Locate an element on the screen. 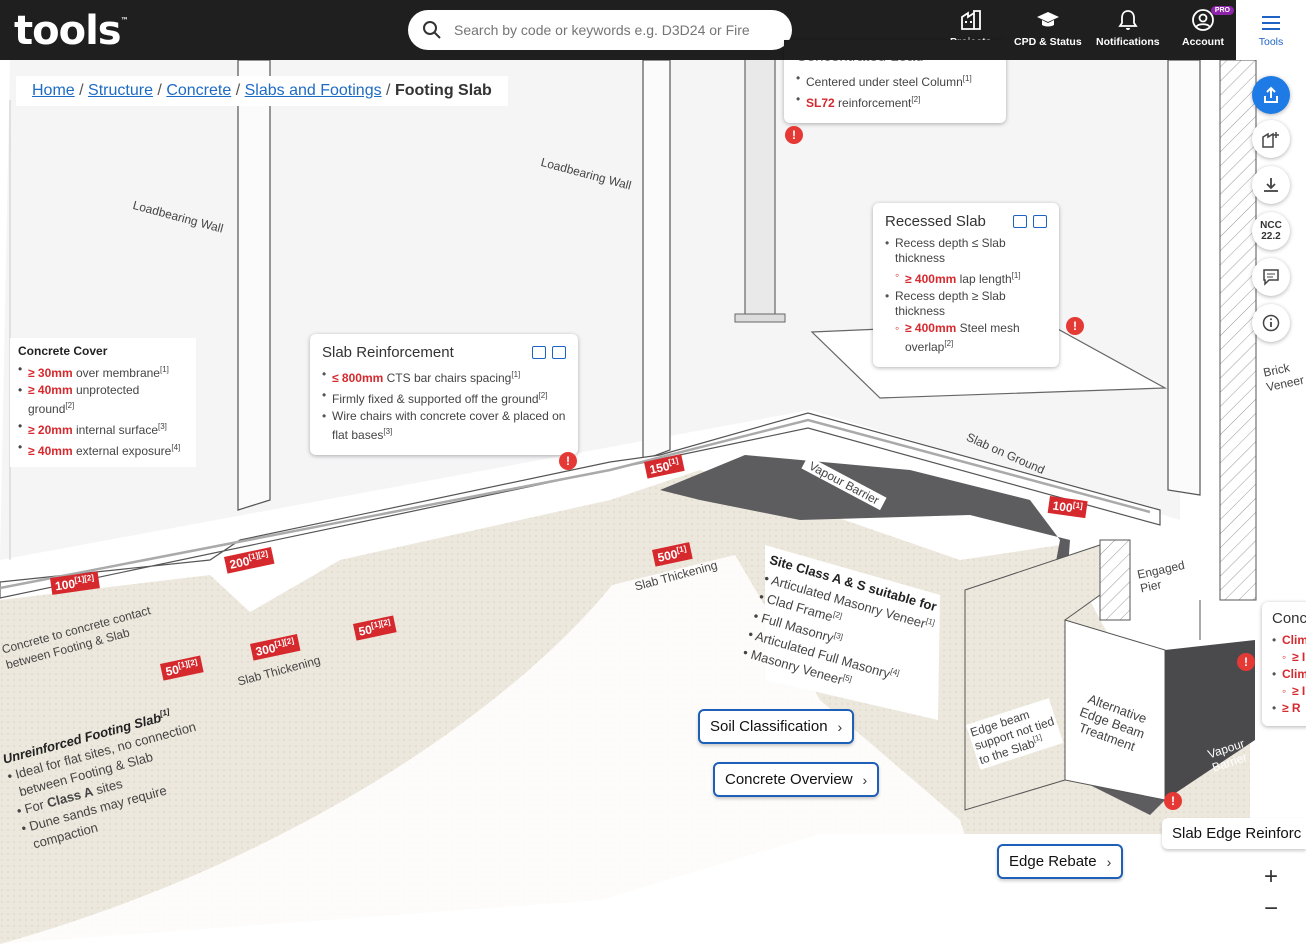  recess-ref: [1] is located at coordinates (1016, 275).